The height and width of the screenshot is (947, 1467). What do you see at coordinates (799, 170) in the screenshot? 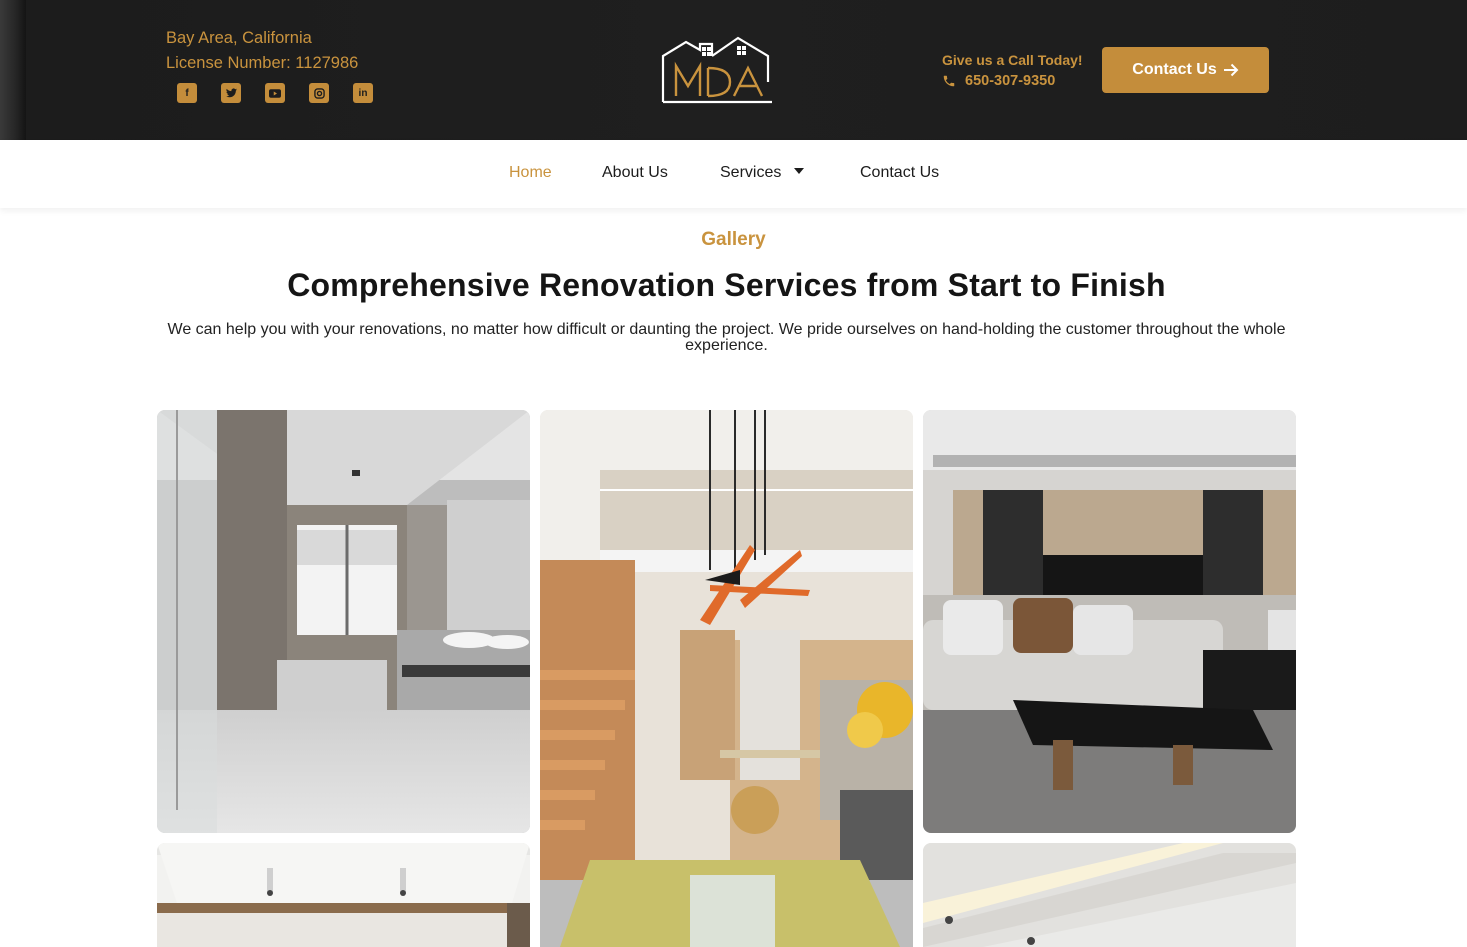
I see `caret-down-icon` at bounding box center [799, 170].